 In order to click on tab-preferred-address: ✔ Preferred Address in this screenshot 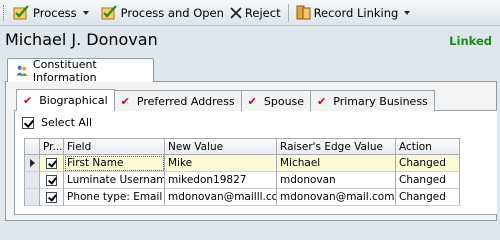, I will do `click(177, 100)`.